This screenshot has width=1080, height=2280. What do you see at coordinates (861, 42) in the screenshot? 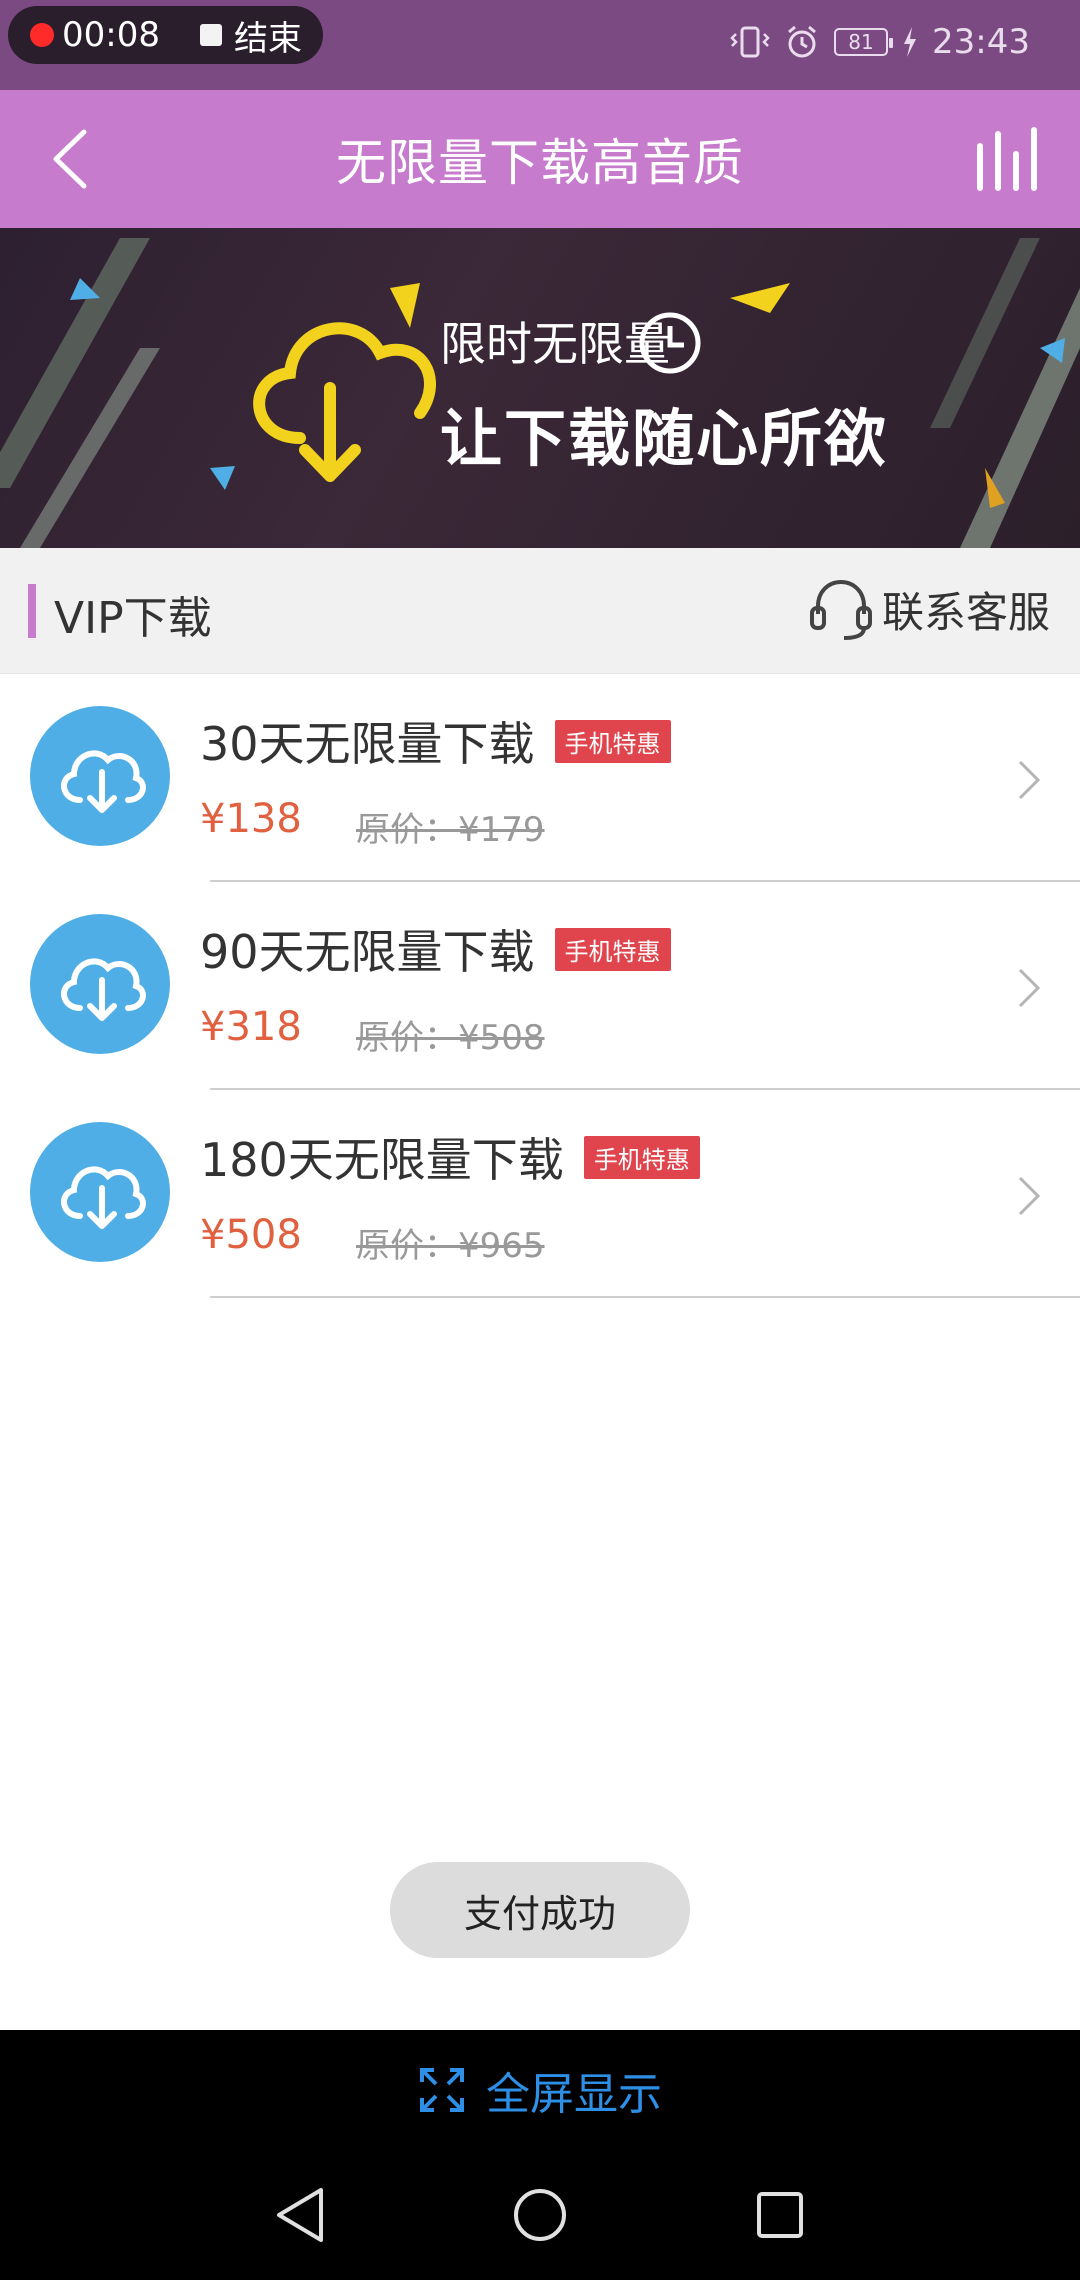
I see `battery-level: 81` at bounding box center [861, 42].